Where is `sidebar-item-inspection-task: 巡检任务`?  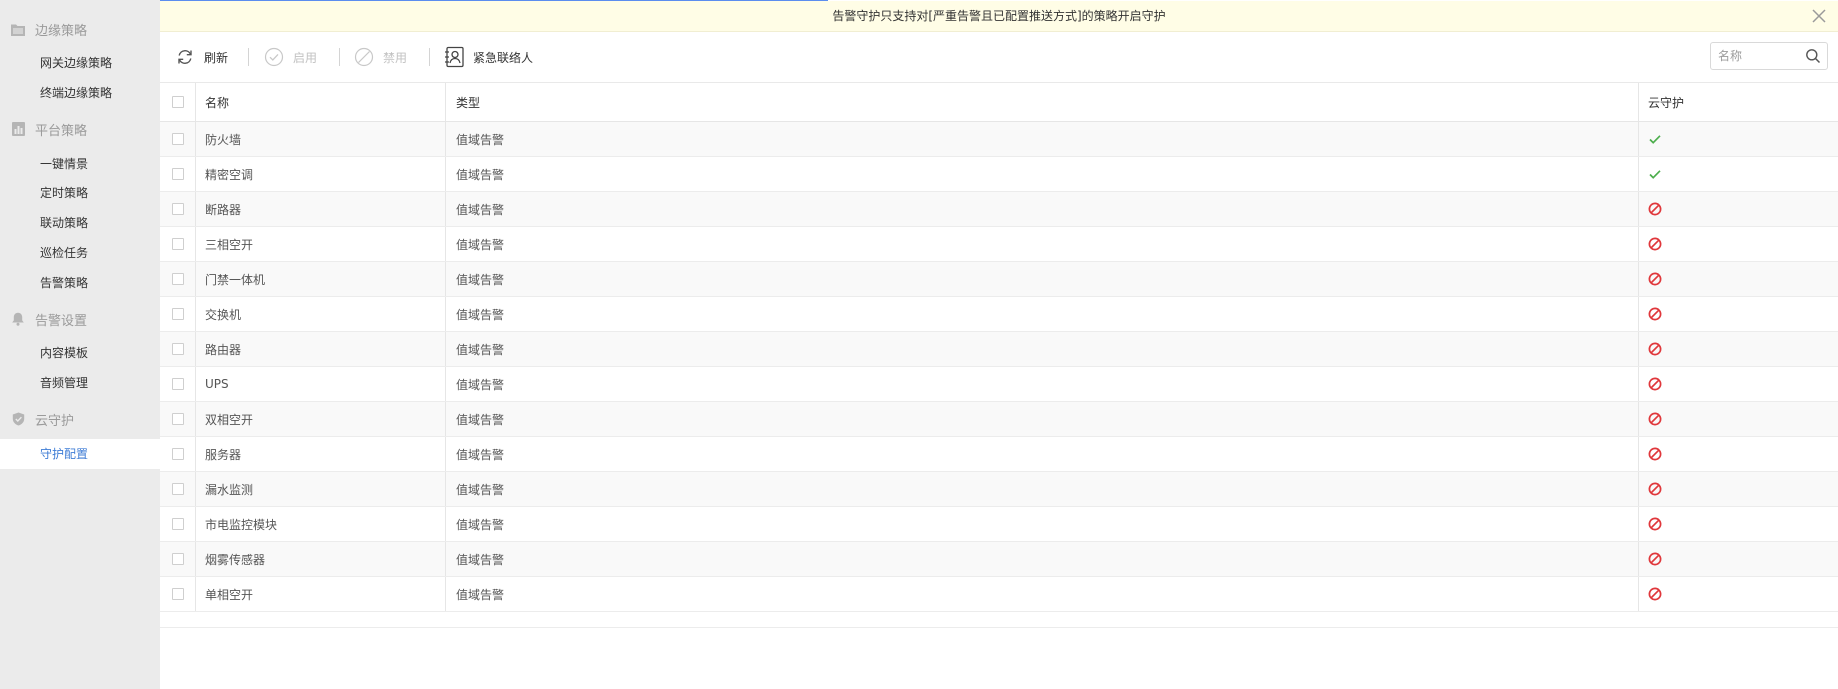
sidebar-item-inspection-task: 巡检任务 is located at coordinates (80, 253).